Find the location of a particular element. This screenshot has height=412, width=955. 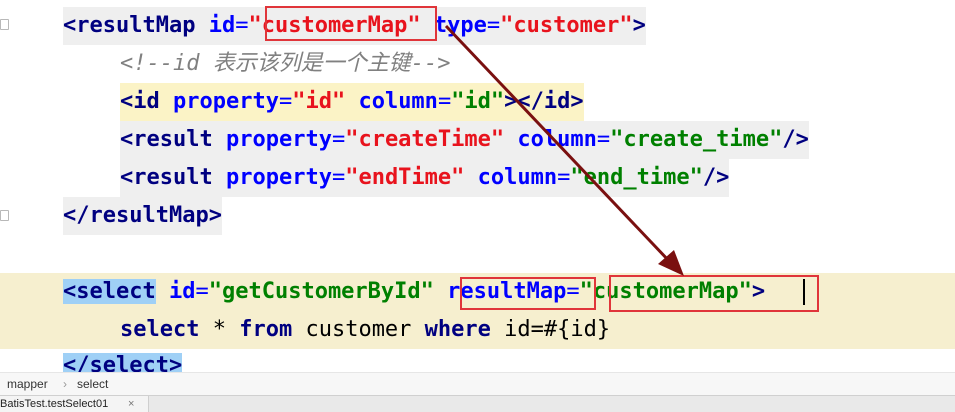

run-tab-bar: BatisTest.testSelect01 × is located at coordinates (477, 403).